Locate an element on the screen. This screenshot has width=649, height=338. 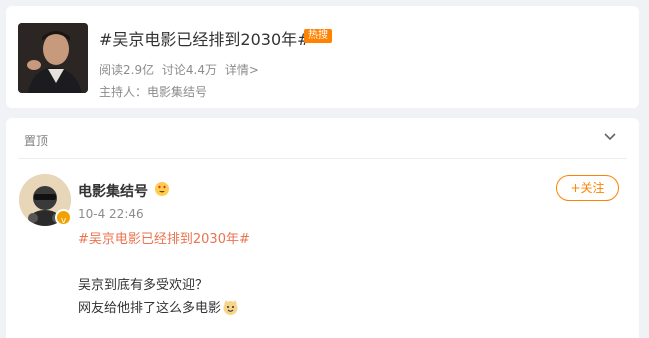
details-link: 详情> is located at coordinates (242, 70).